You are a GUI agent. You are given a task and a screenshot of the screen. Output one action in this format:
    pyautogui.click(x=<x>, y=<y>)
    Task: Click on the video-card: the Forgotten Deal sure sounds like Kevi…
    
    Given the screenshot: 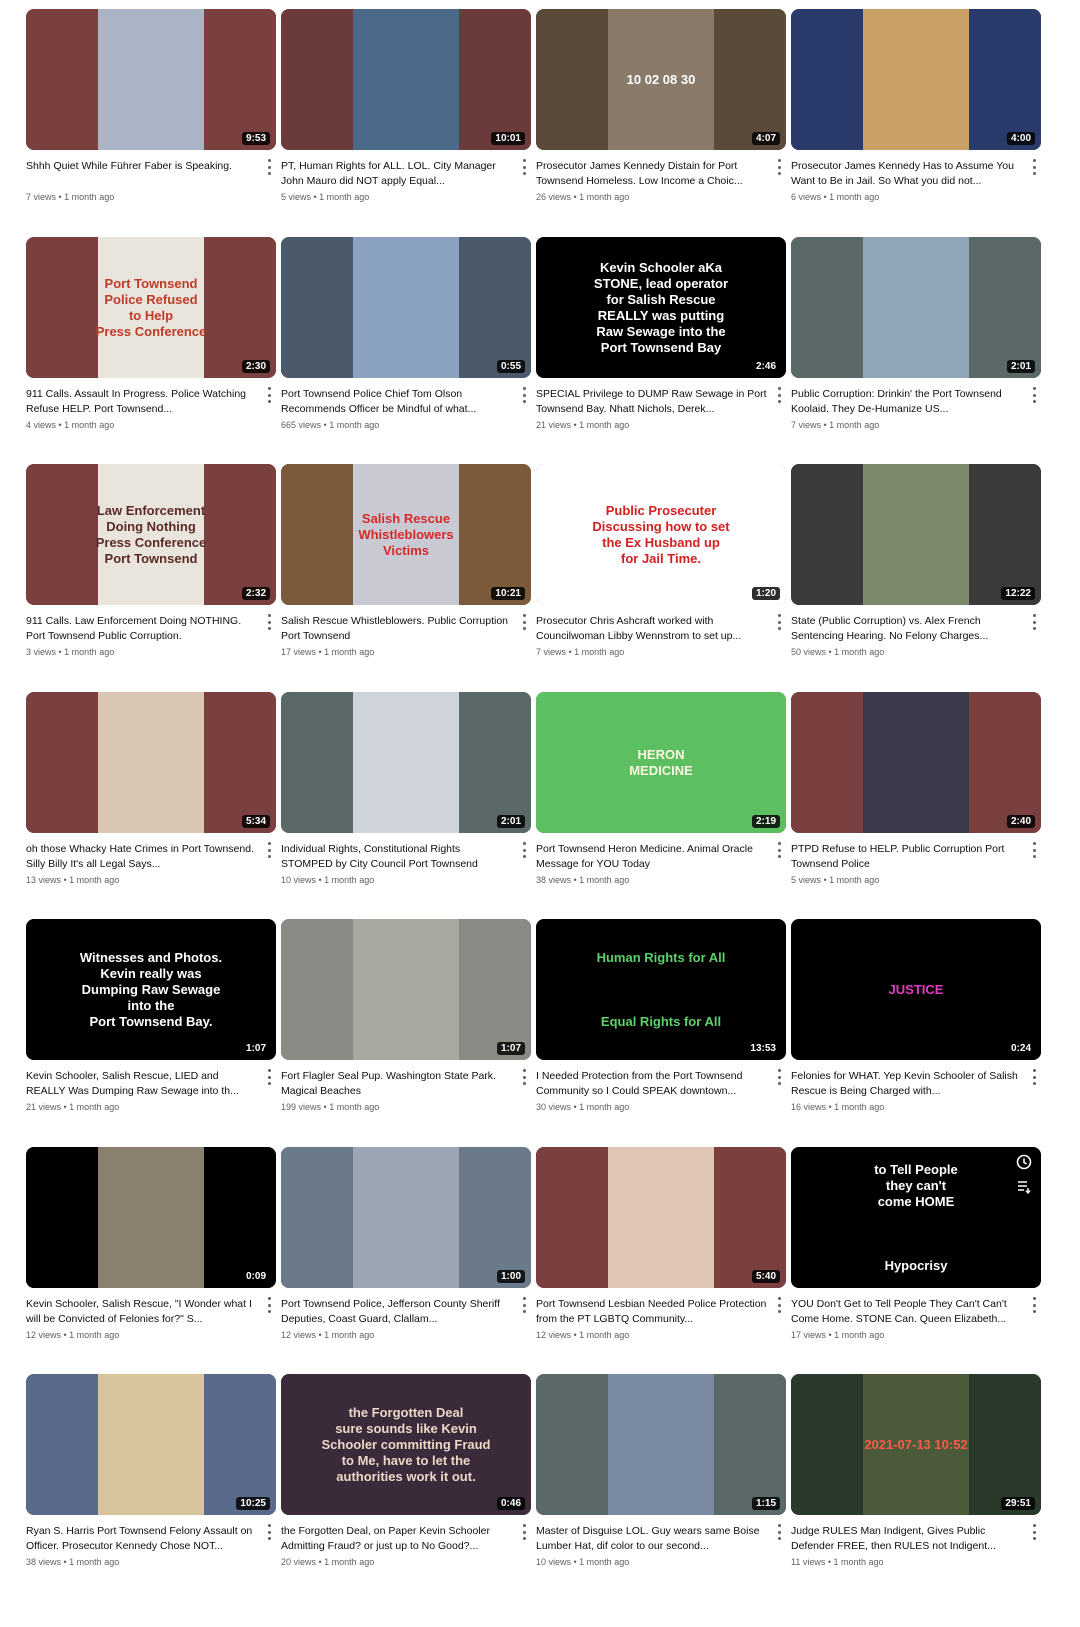 What is the action you would take?
    pyautogui.click(x=406, y=1471)
    